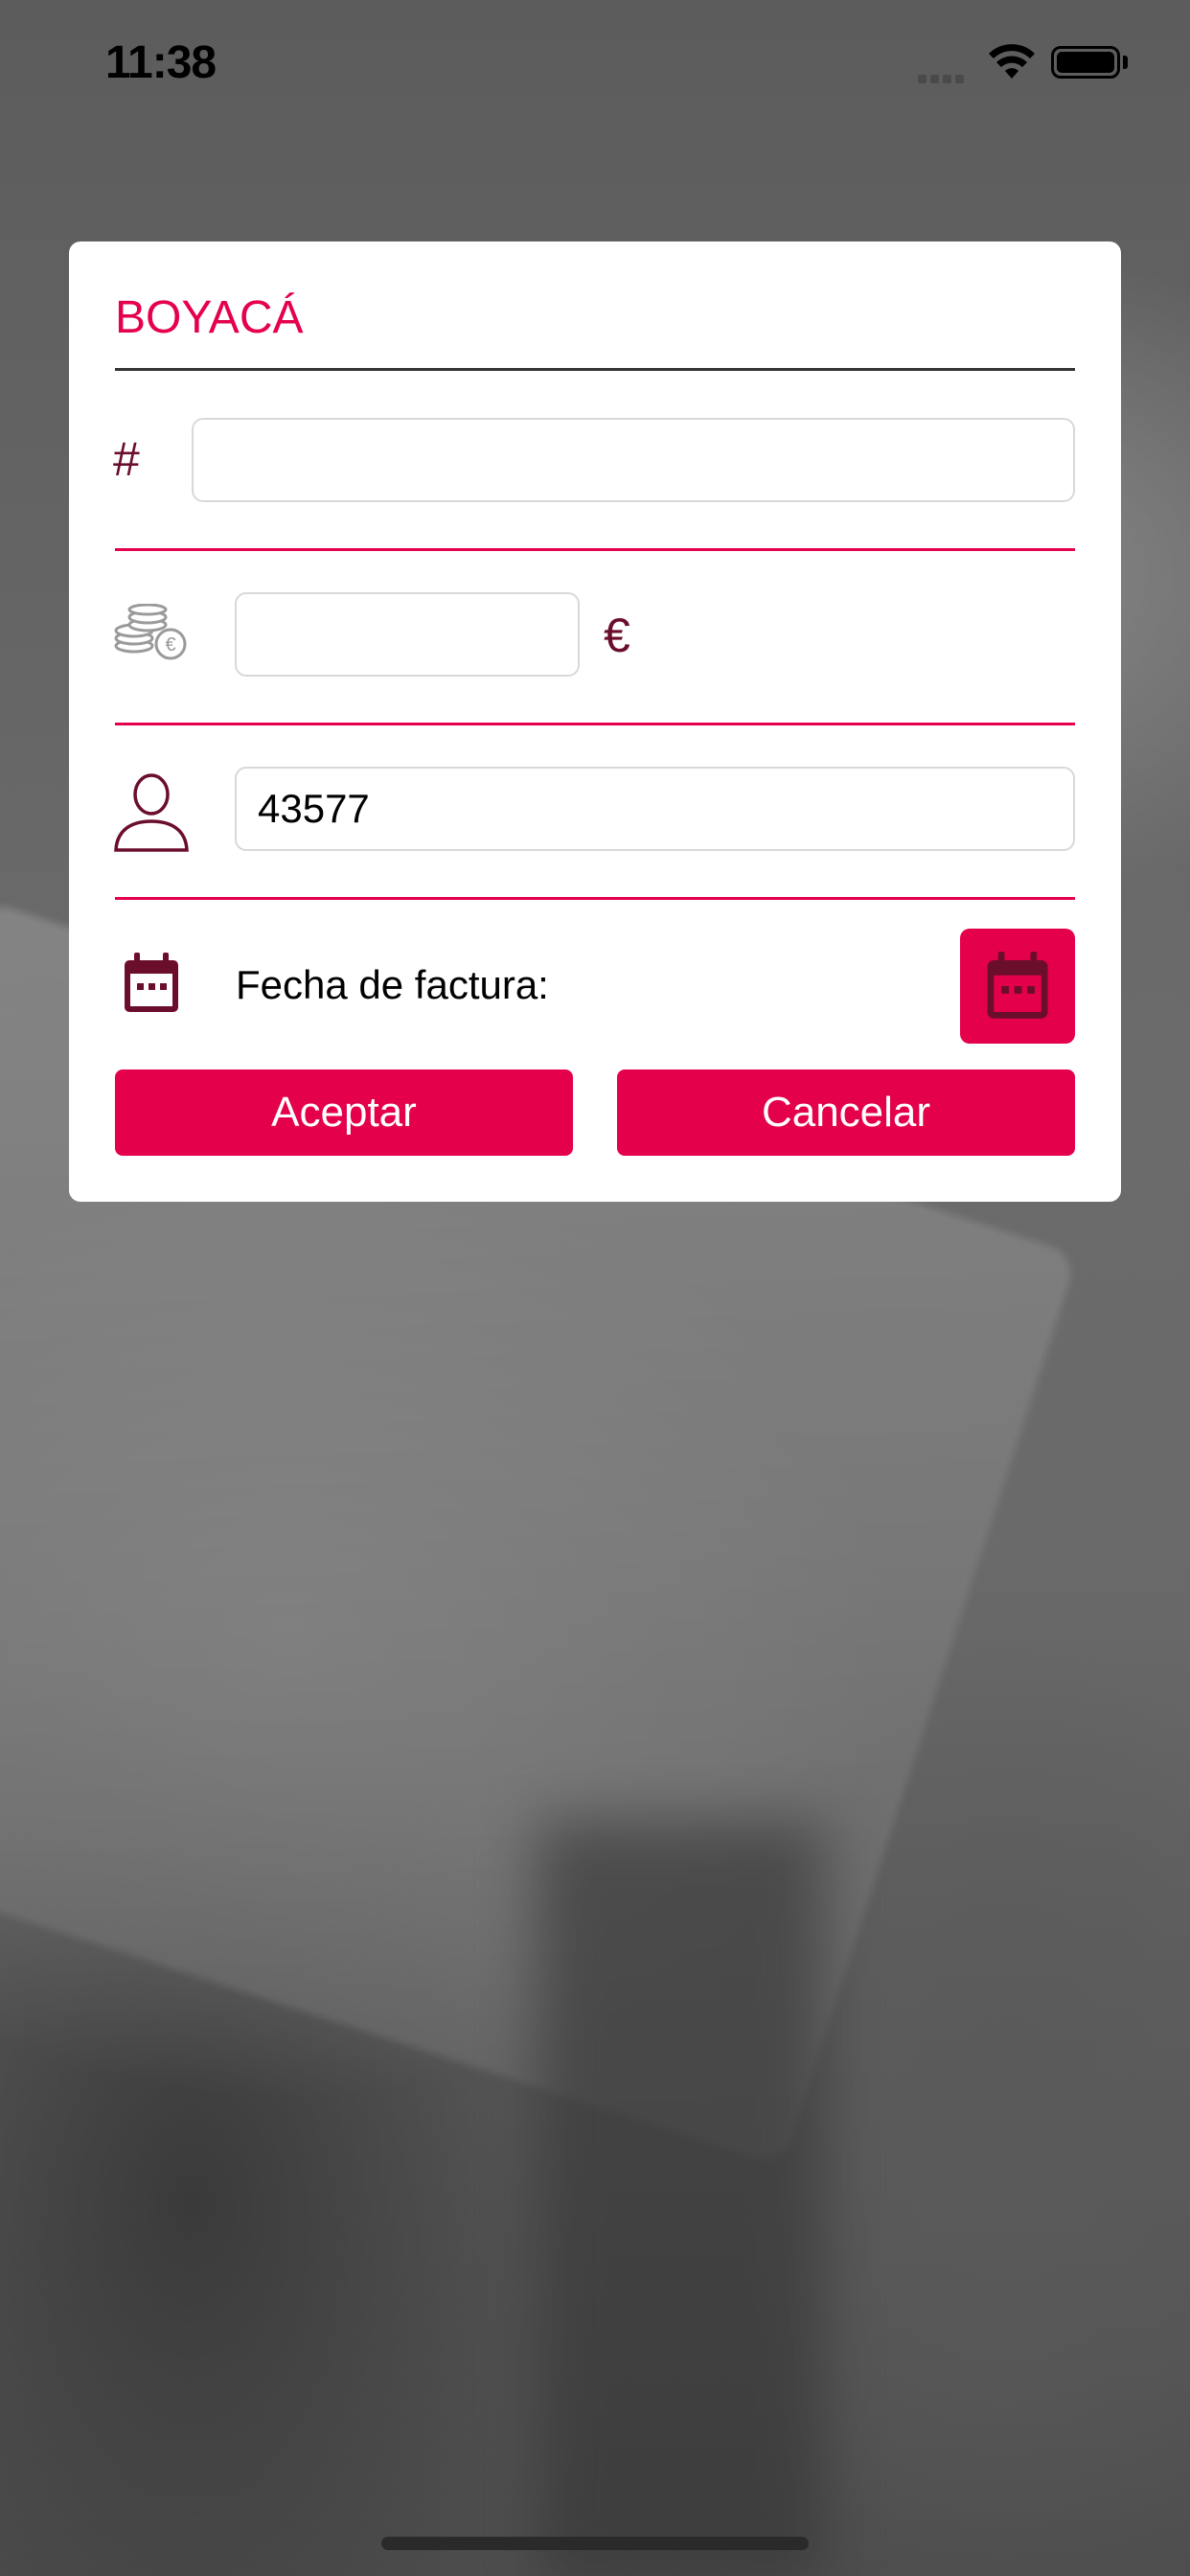 This screenshot has width=1190, height=2576. What do you see at coordinates (1085, 63) in the screenshot?
I see `battery-icon` at bounding box center [1085, 63].